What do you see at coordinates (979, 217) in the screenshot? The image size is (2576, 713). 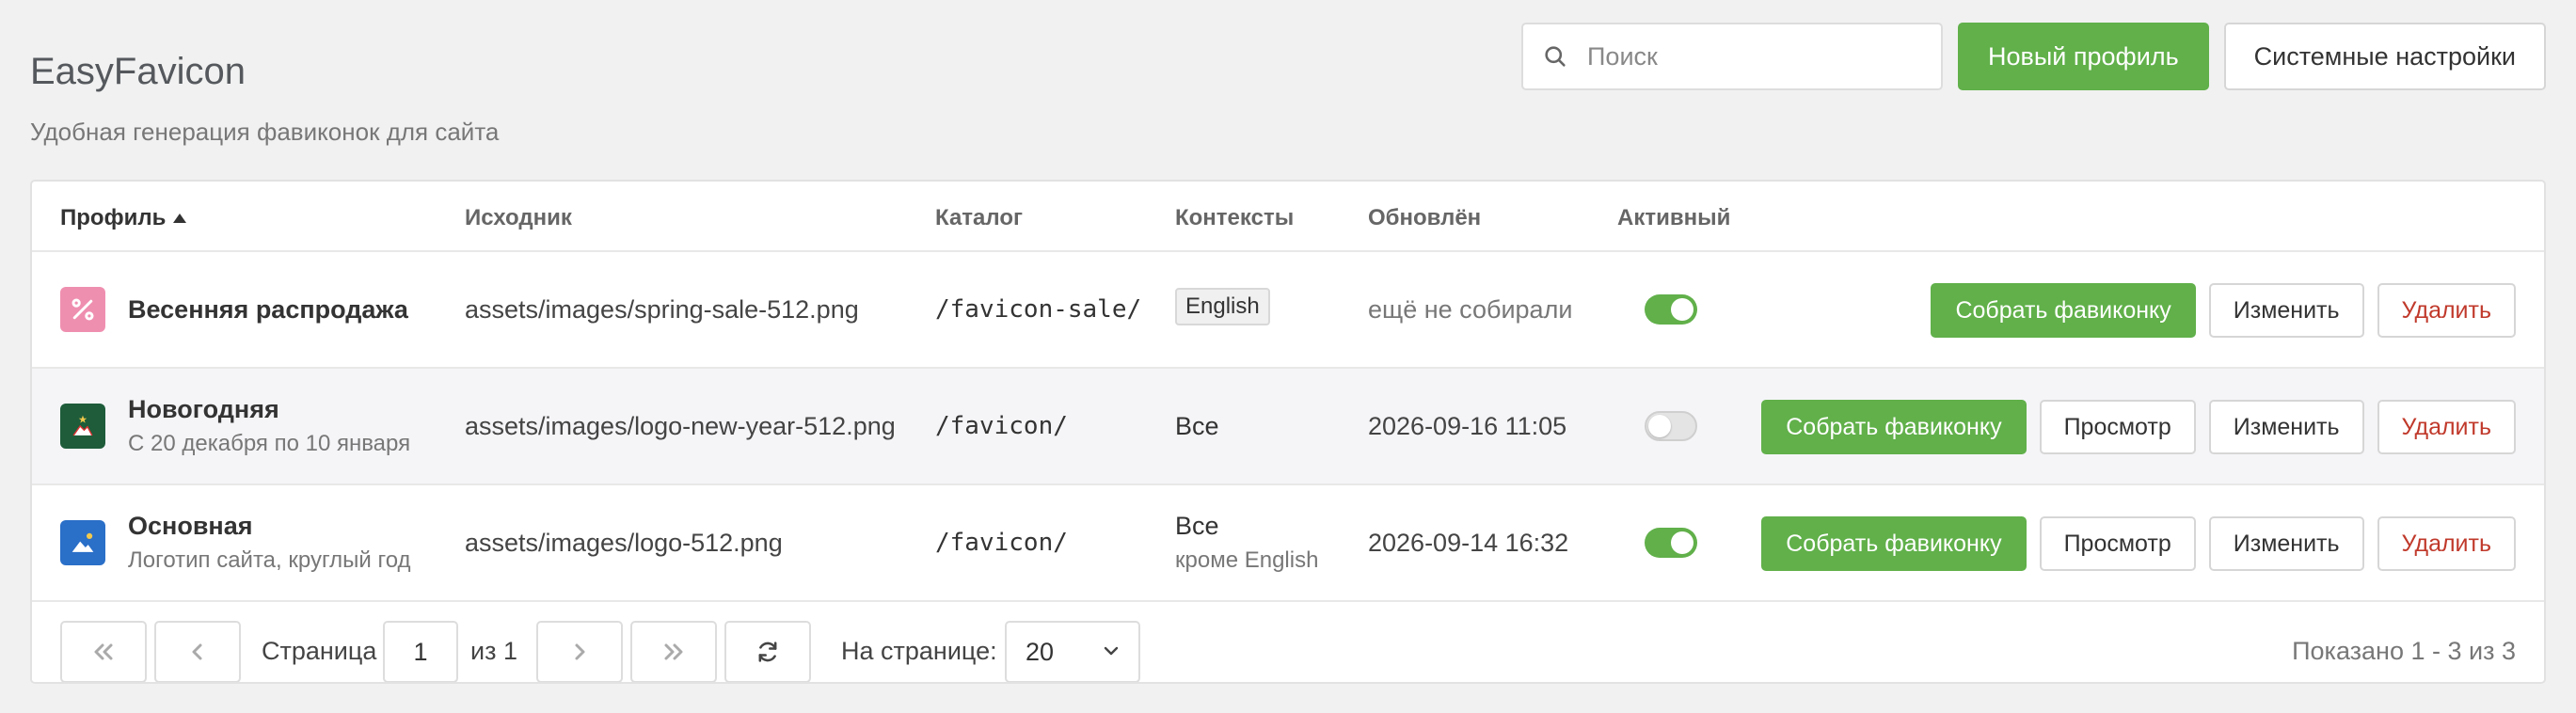 I see `column-header-catalog: Каталог` at bounding box center [979, 217].